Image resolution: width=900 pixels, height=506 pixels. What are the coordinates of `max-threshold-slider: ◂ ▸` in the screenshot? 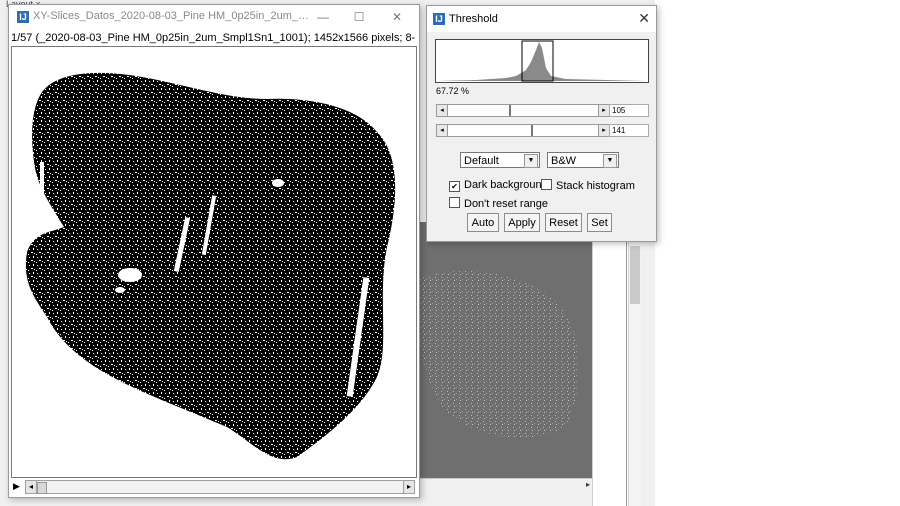 It's located at (523, 130).